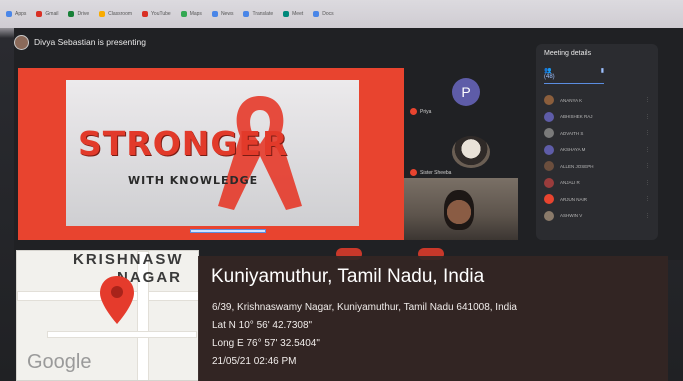 This screenshot has width=683, height=381. I want to click on bookmark-label: Meet, so click(298, 14).